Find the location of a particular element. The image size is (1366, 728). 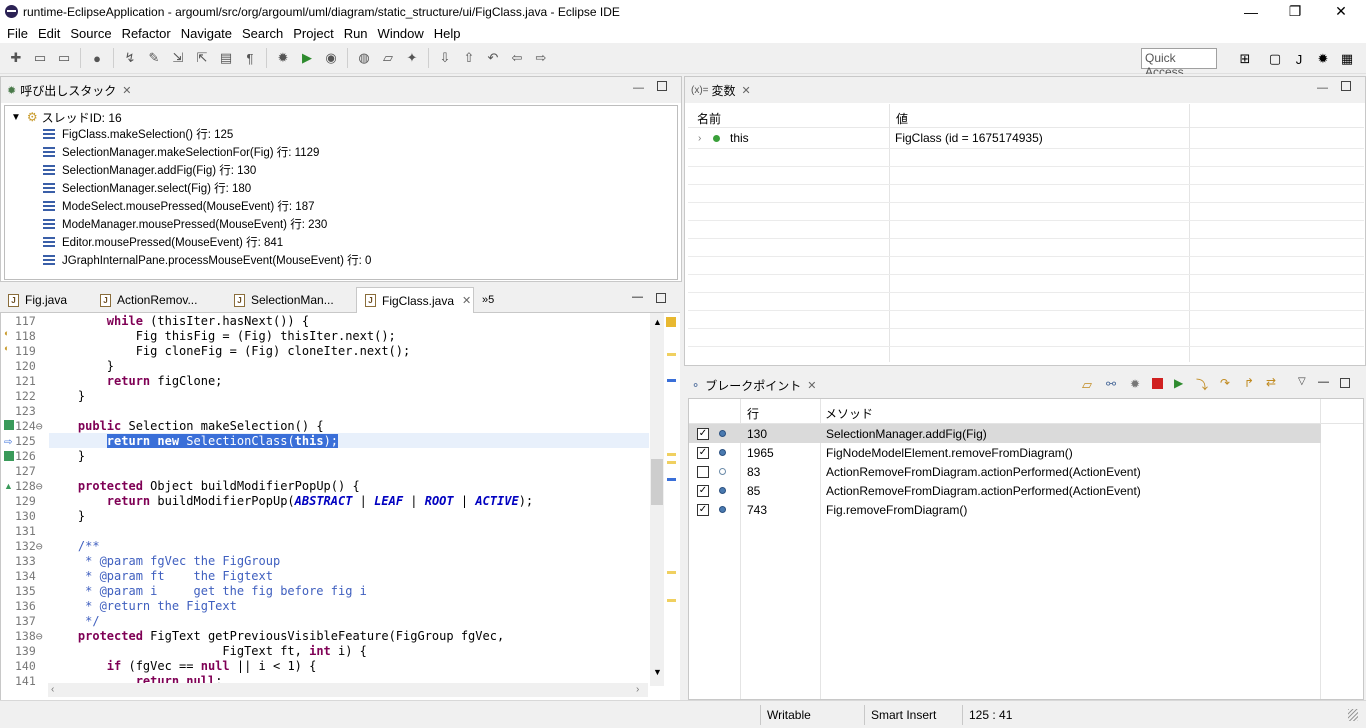

tab-fig-java: J Fig.java is located at coordinates (46, 300).